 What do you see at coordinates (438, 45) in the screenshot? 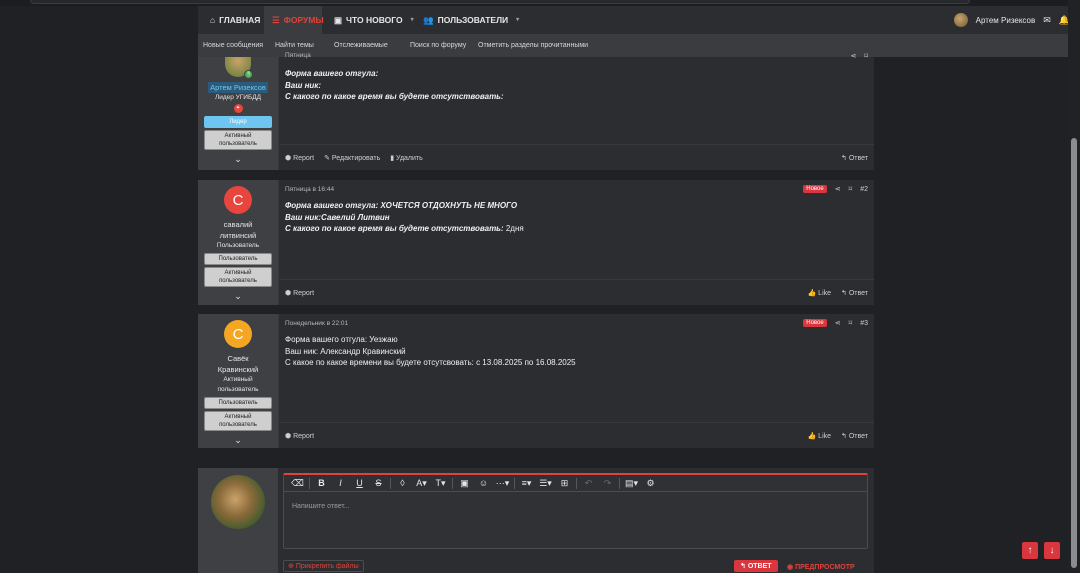
I see `subnav-search: Поиск по форуму` at bounding box center [438, 45].